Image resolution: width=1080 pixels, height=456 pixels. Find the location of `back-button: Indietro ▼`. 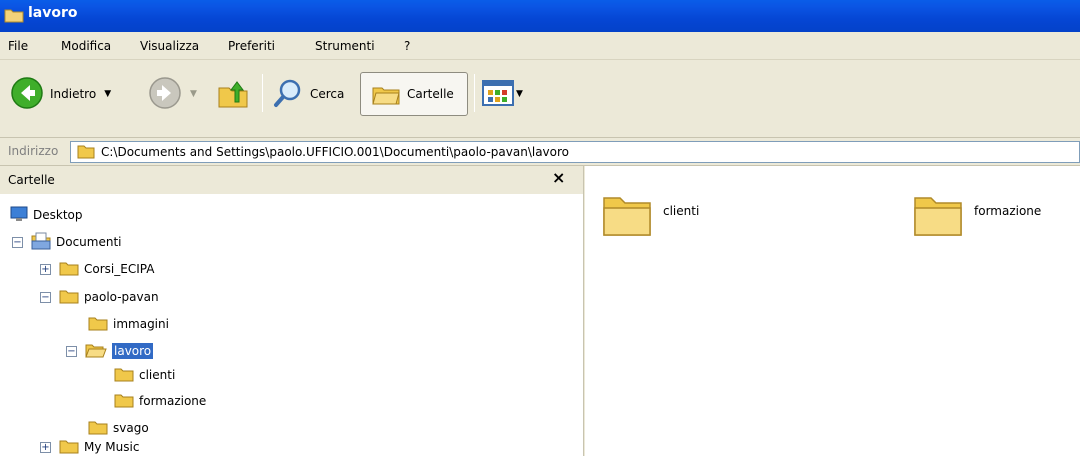

back-button: Indietro ▼ is located at coordinates (60, 94).